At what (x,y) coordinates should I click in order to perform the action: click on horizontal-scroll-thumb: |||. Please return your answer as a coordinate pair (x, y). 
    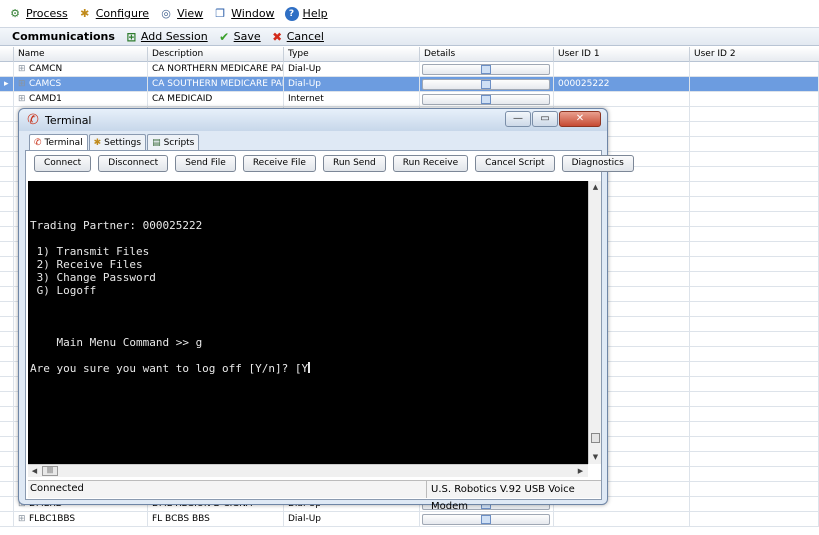
    Looking at the image, I should click on (50, 471).